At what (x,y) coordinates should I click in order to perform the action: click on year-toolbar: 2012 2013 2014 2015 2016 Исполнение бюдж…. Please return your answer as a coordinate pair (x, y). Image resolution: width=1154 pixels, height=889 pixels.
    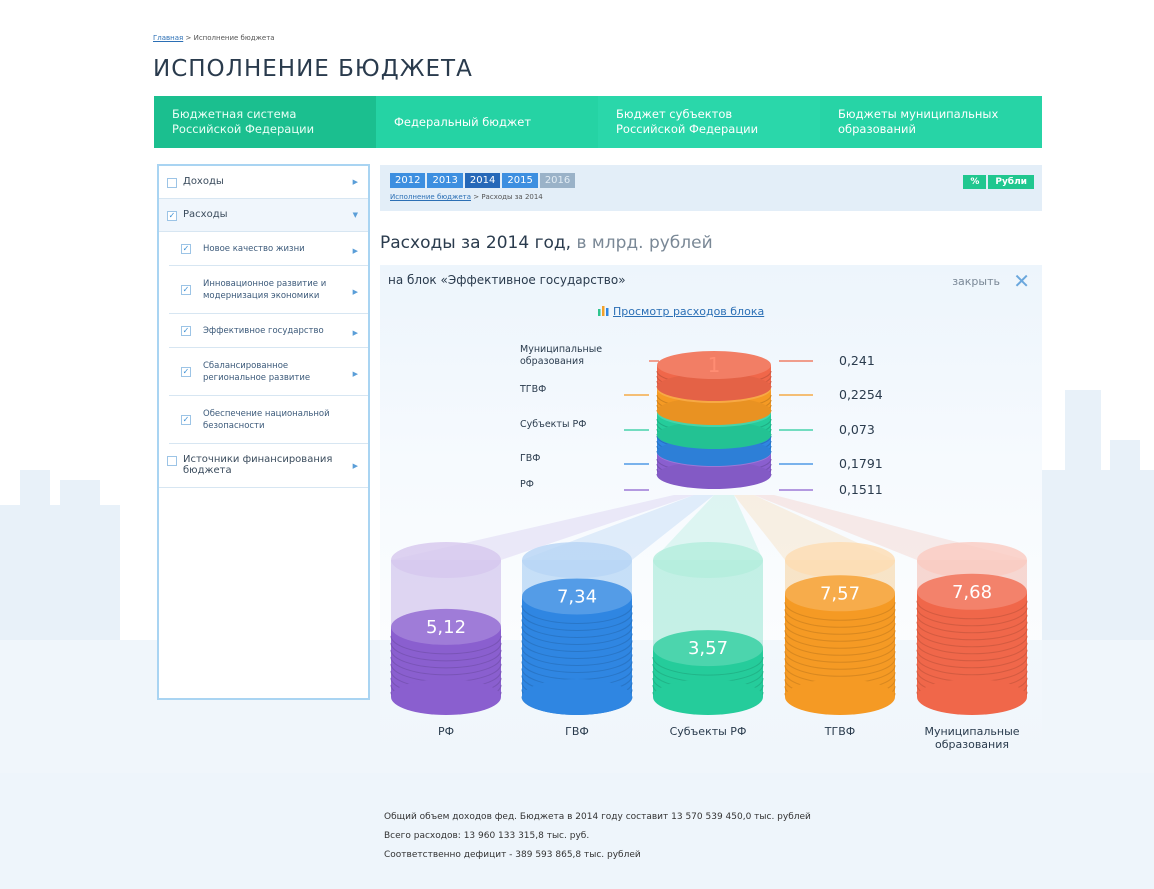
    Looking at the image, I should click on (711, 188).